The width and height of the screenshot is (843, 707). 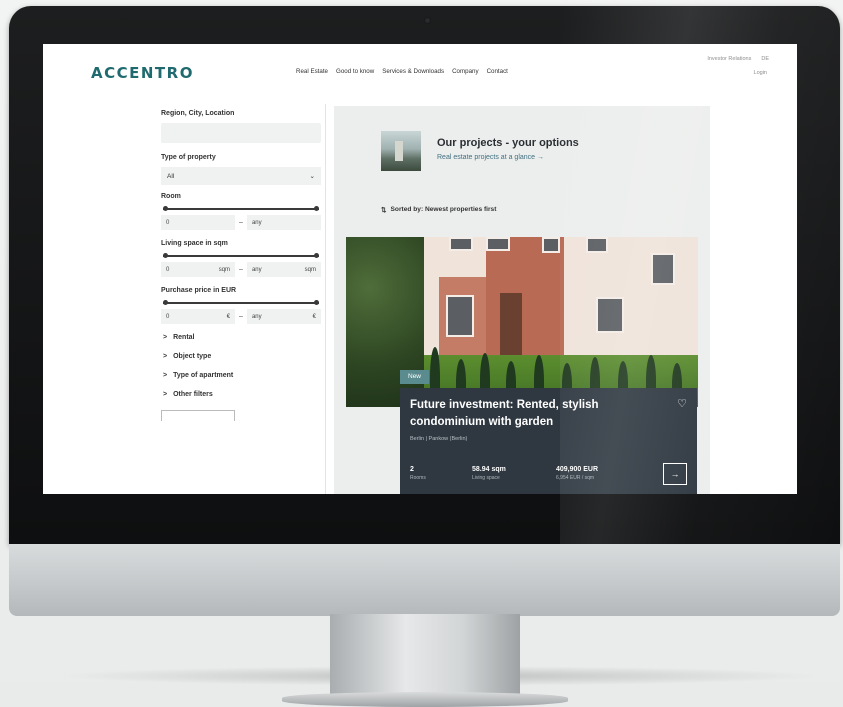 I want to click on price-value: 409,900 EUR, so click(x=577, y=469).